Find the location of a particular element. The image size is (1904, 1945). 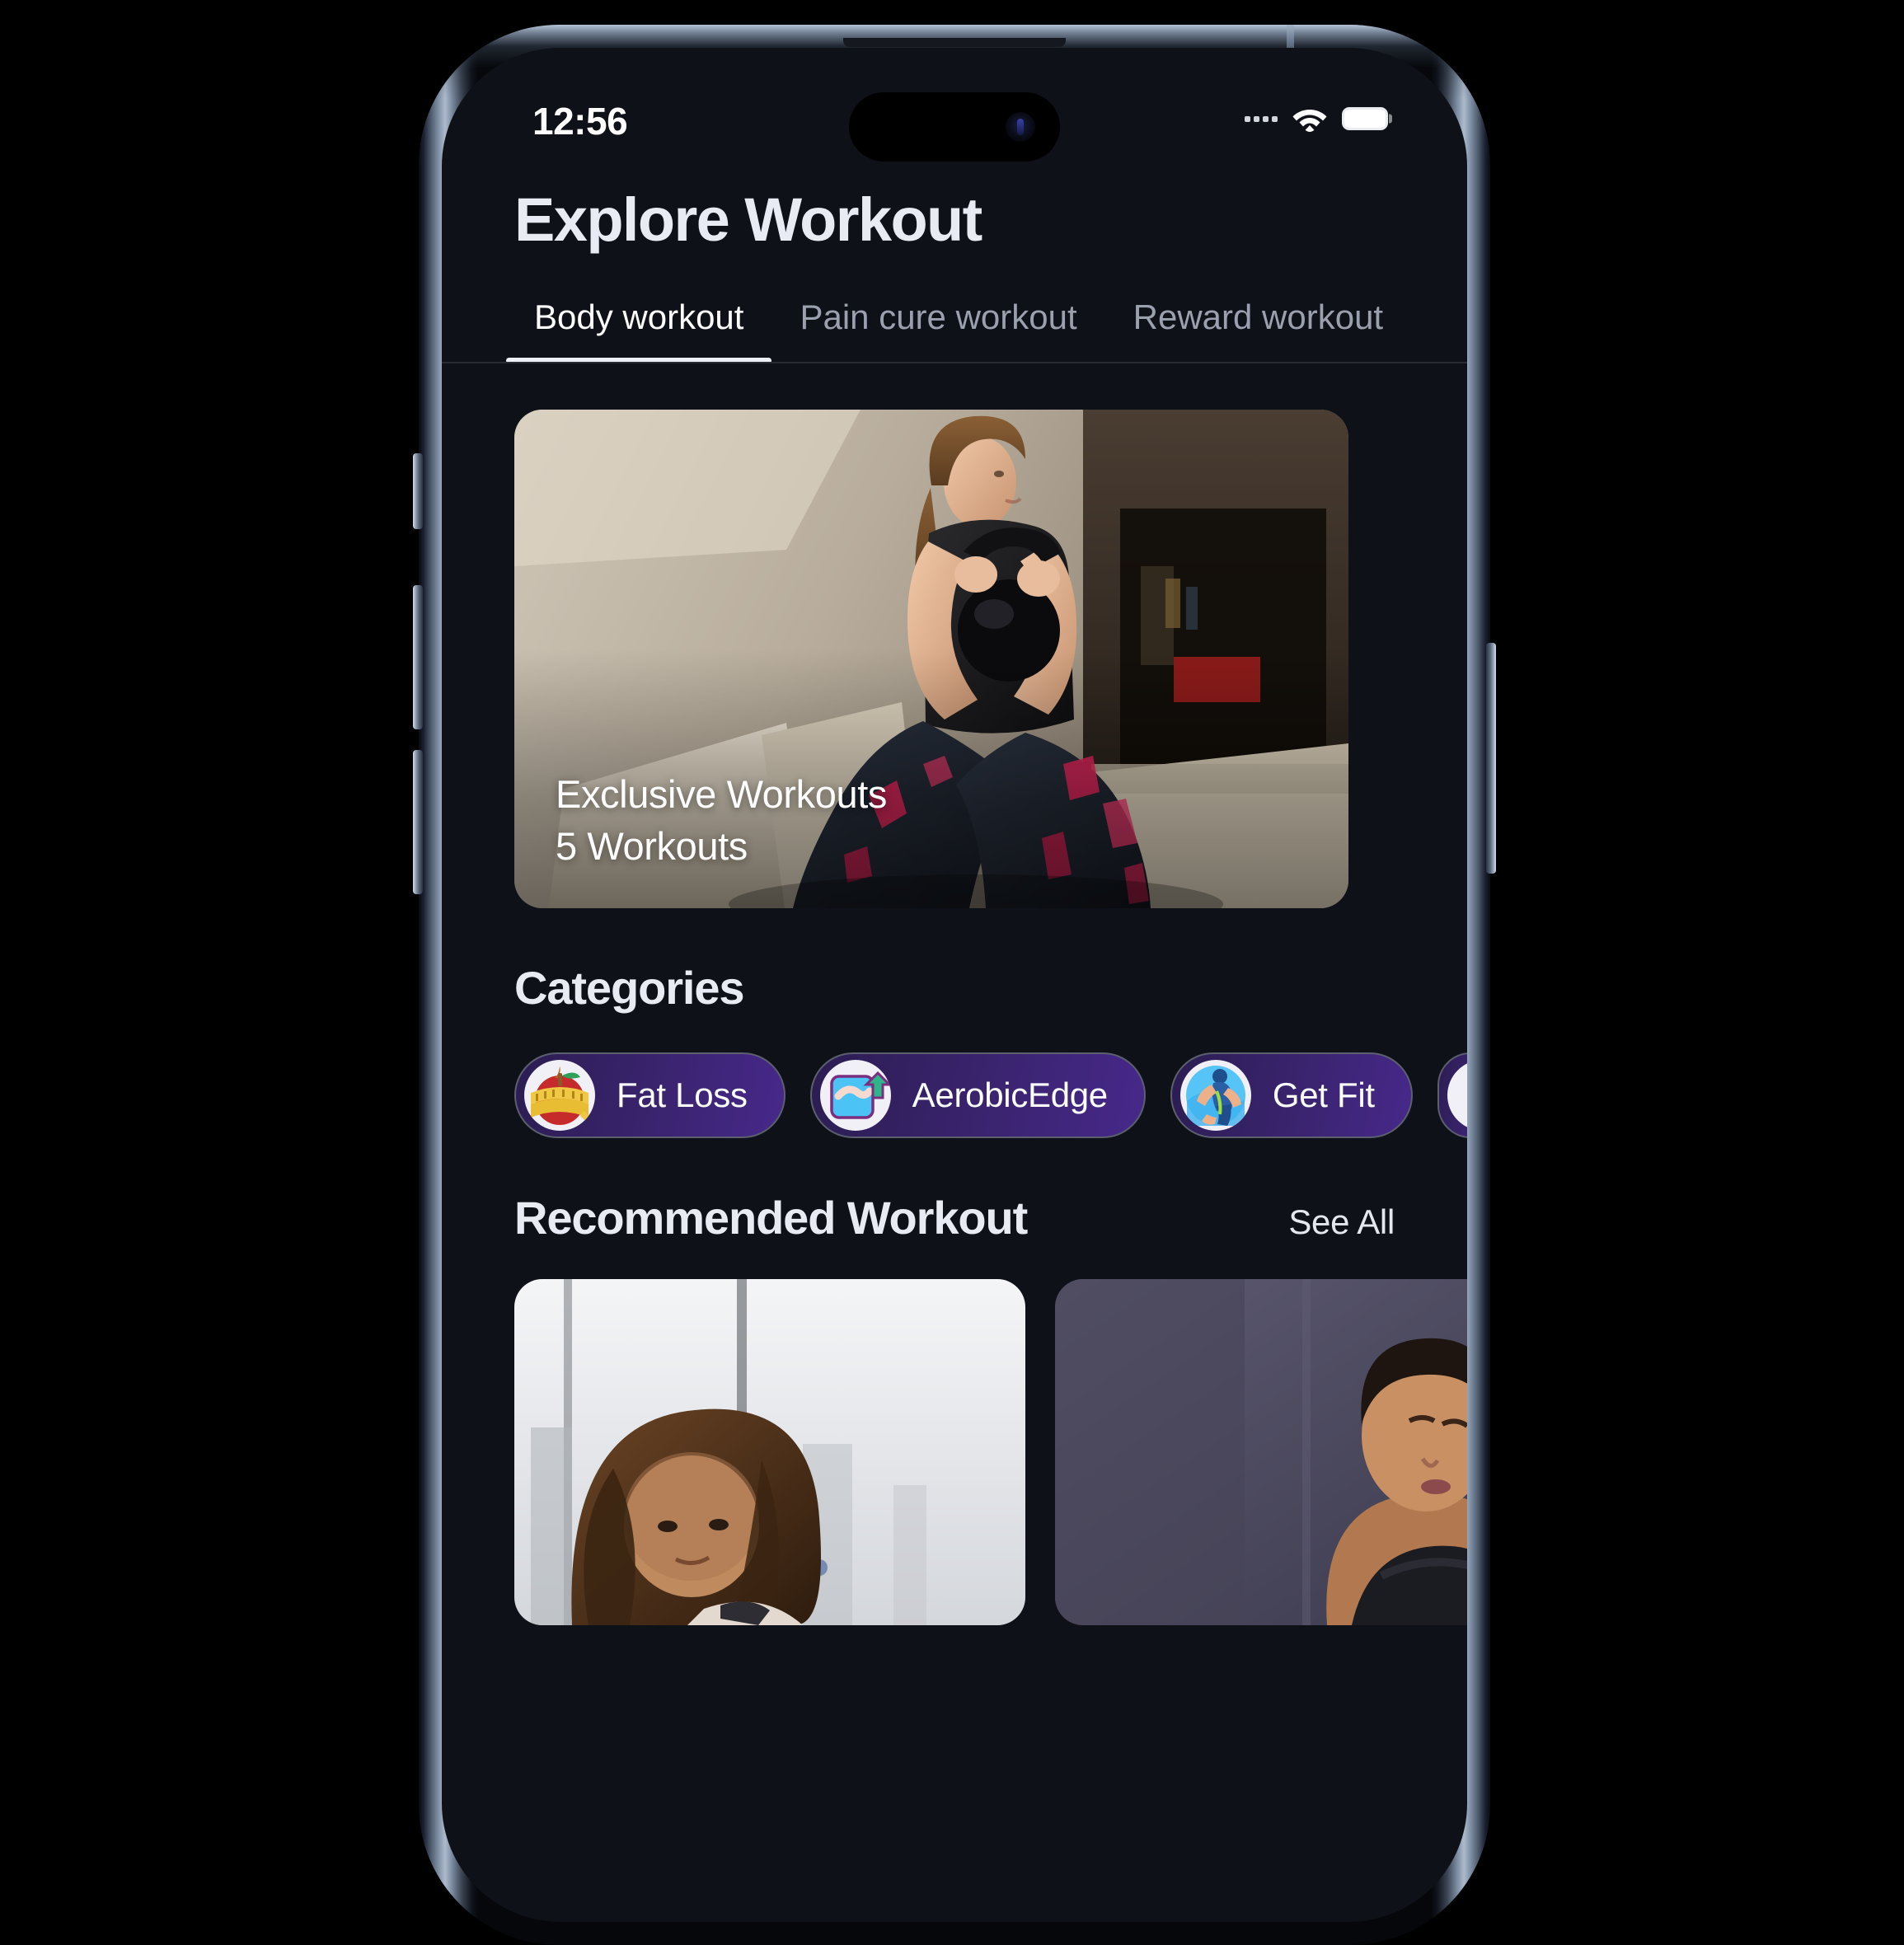

volume-up-button is located at coordinates (418, 657).